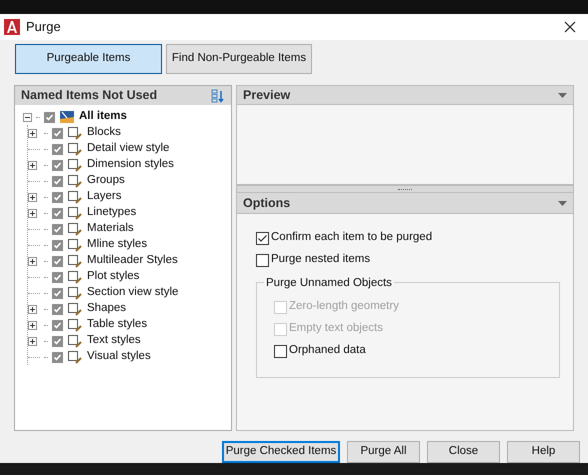  Describe the element at coordinates (351, 238) in the screenshot. I see `checkbox-label: Confirm each item to be purged` at that location.